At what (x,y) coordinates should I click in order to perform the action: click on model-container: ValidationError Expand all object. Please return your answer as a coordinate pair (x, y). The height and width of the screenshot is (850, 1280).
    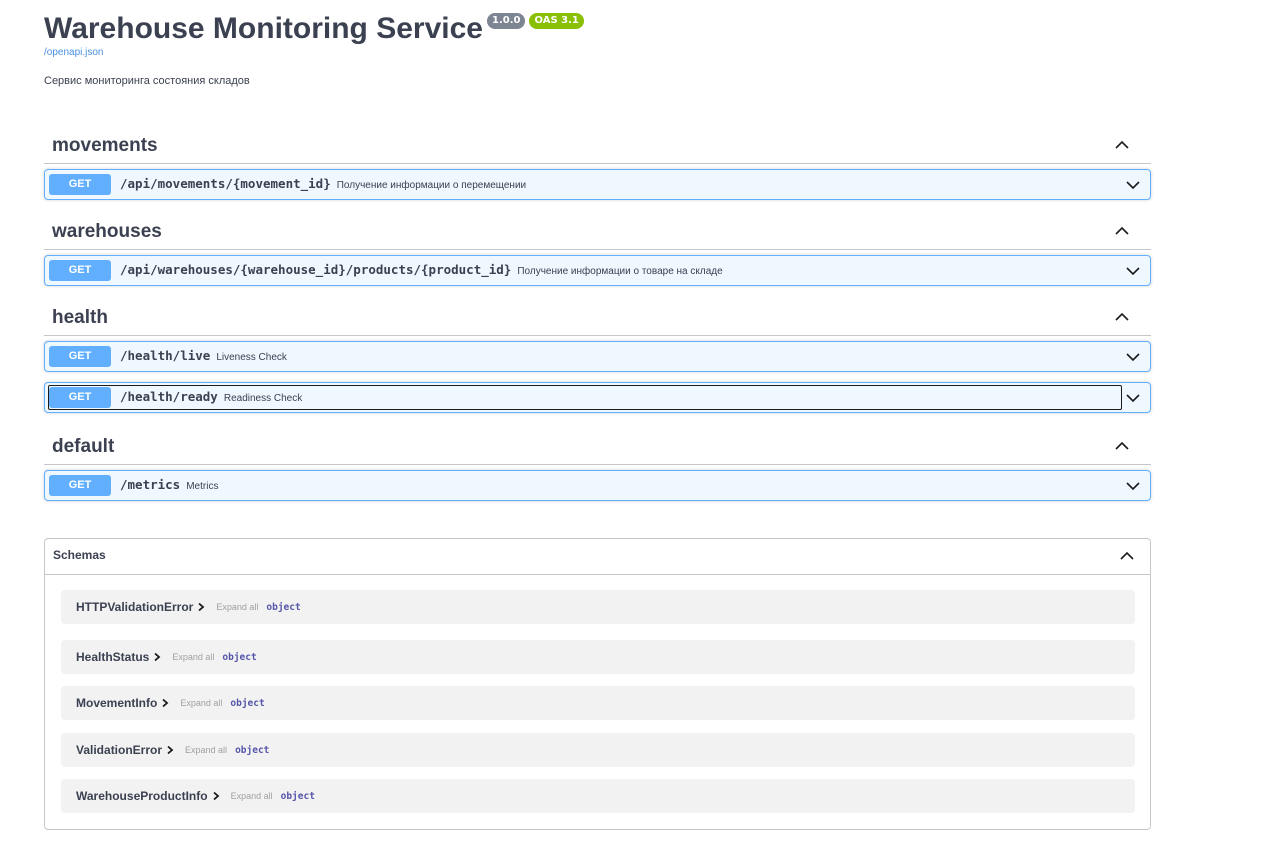
    Looking at the image, I should click on (598, 750).